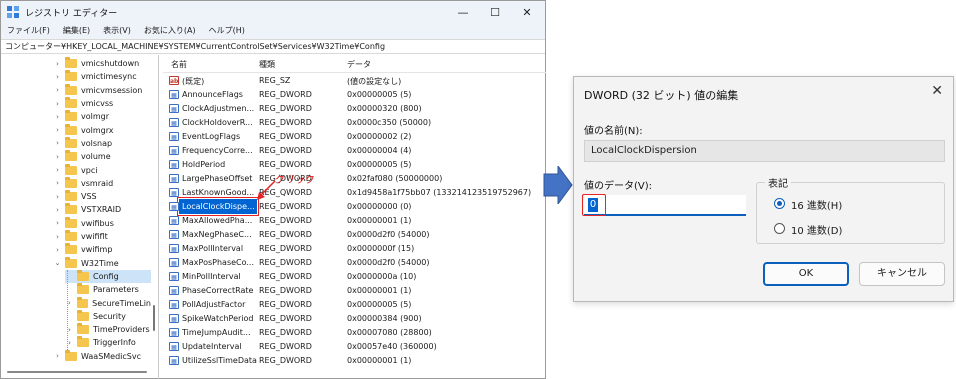  I want to click on cancel-button: キャンセル, so click(902, 274).